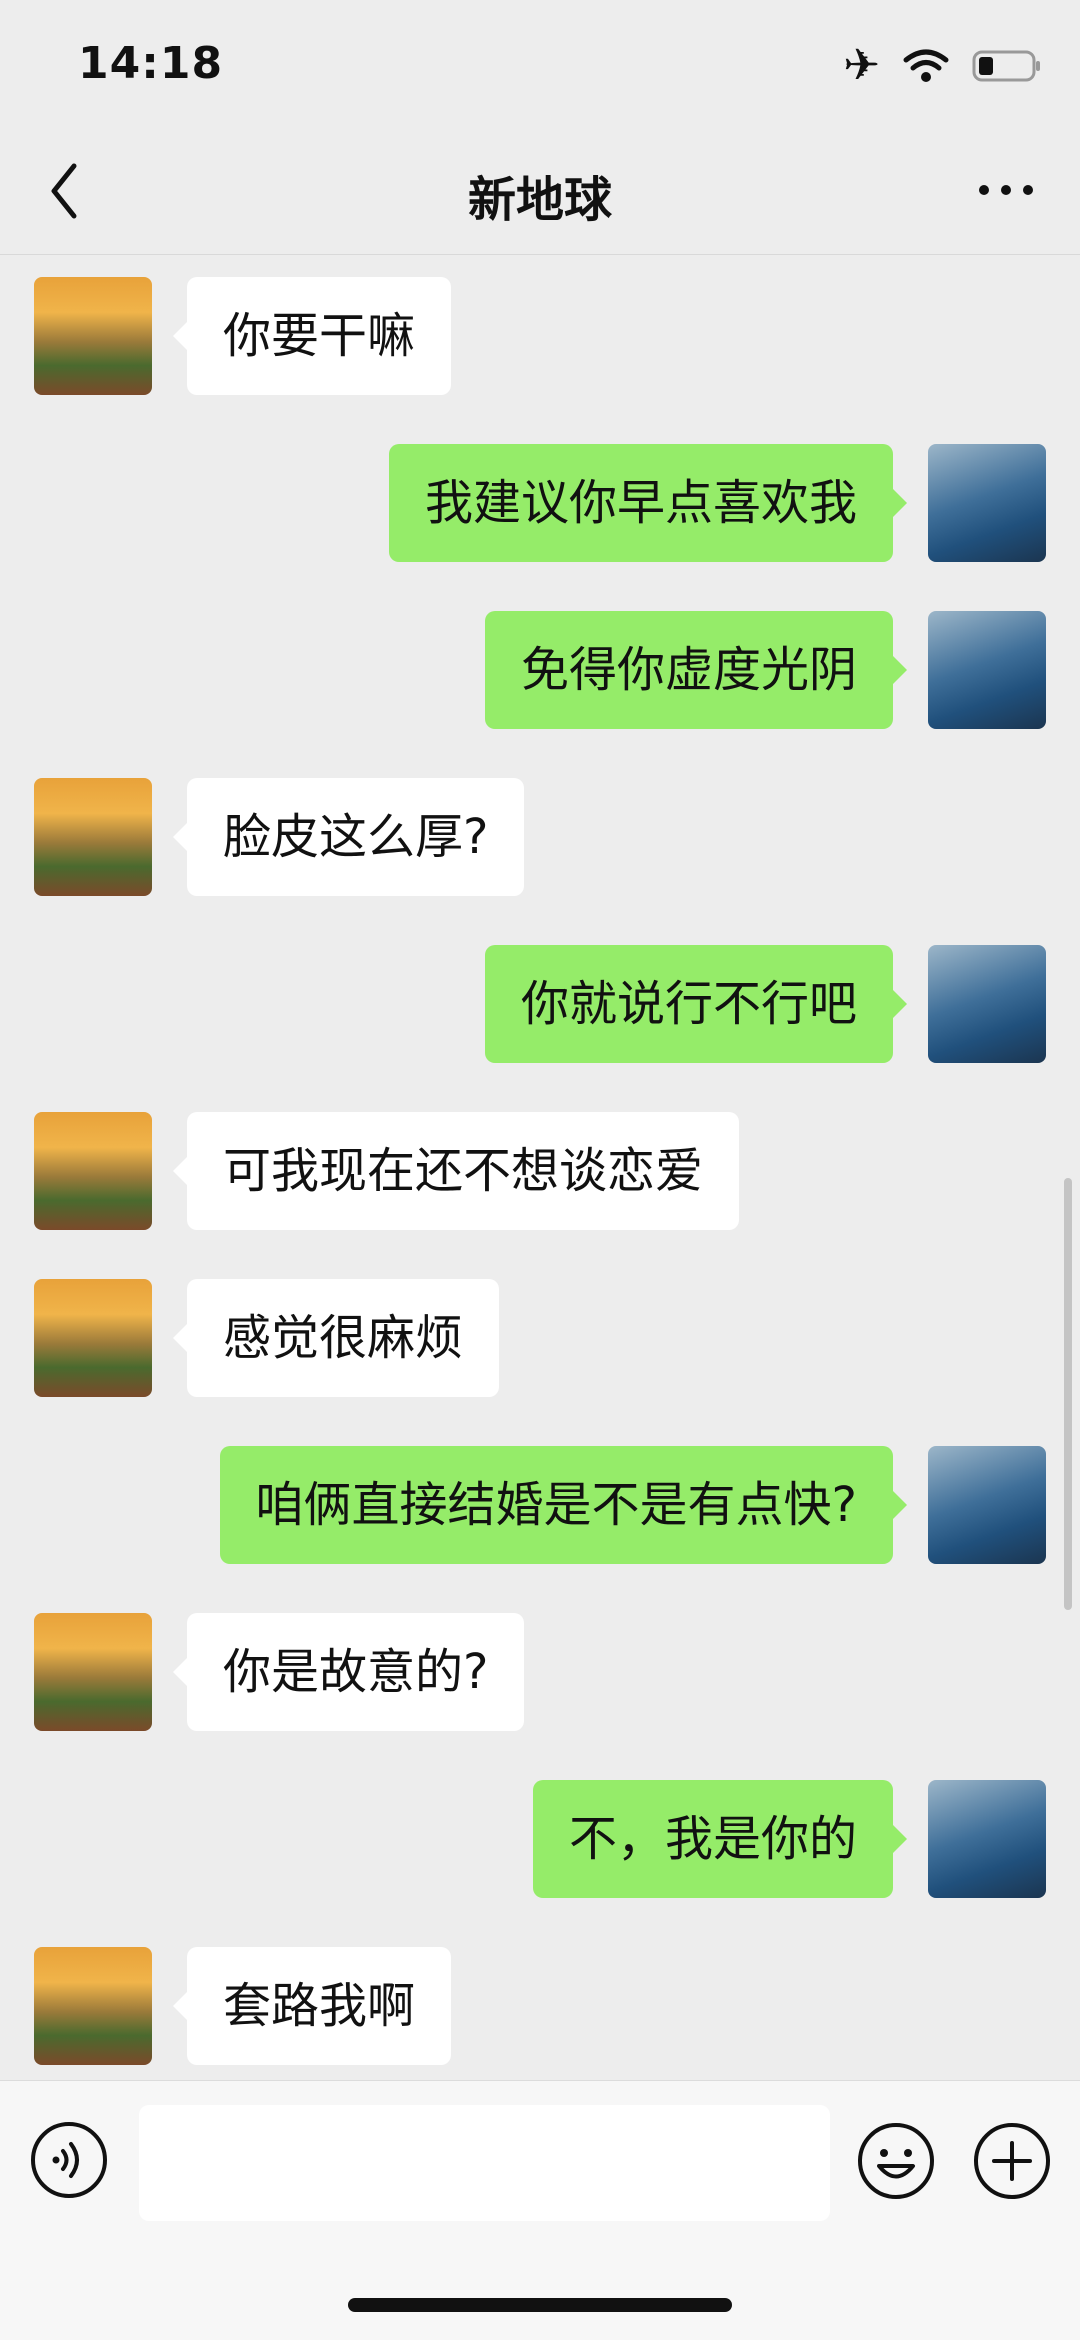 This screenshot has height=2340, width=1080. Describe the element at coordinates (1006, 66) in the screenshot. I see `battery-icon` at that location.